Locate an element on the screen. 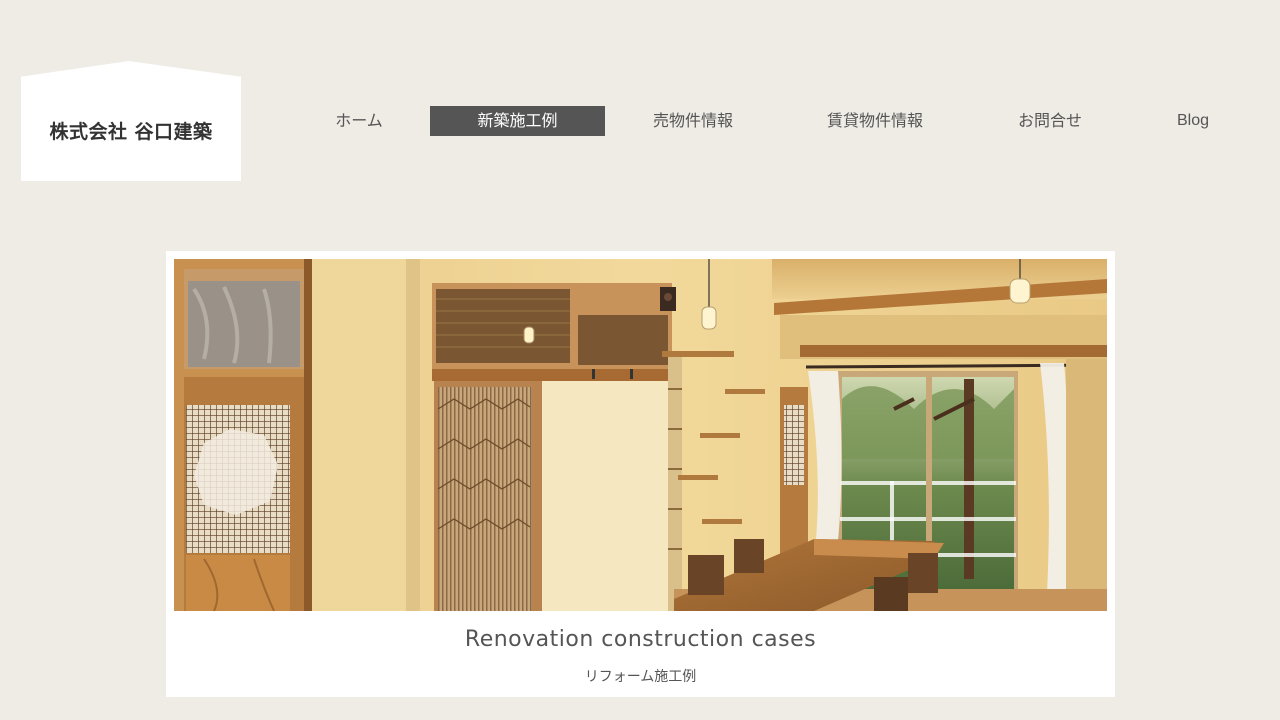 Image resolution: width=1280 pixels, height=720 pixels. section-title: Renovation construction cases is located at coordinates (640, 639).